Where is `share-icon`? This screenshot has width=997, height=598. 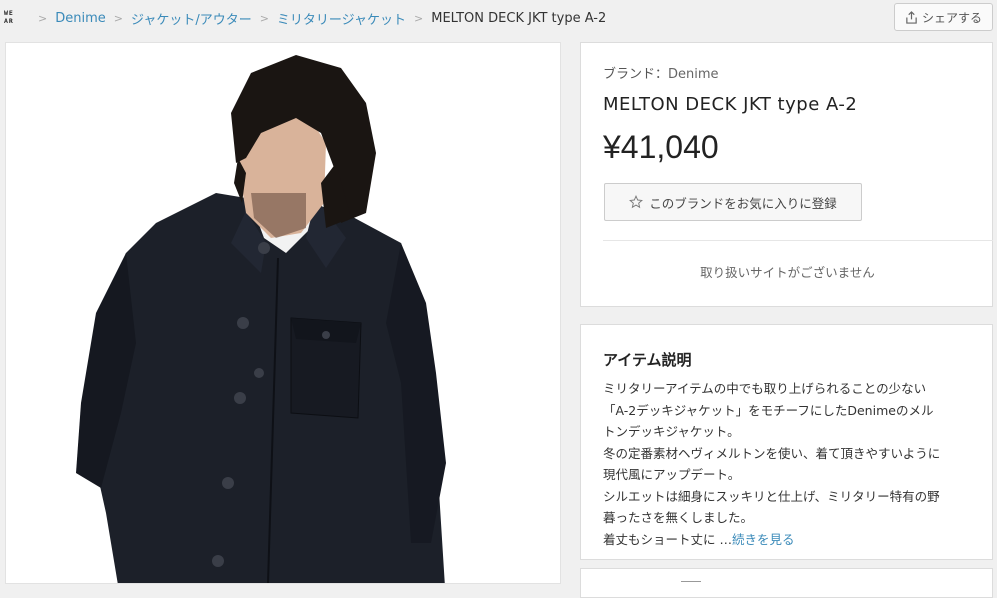
share-icon is located at coordinates (911, 17).